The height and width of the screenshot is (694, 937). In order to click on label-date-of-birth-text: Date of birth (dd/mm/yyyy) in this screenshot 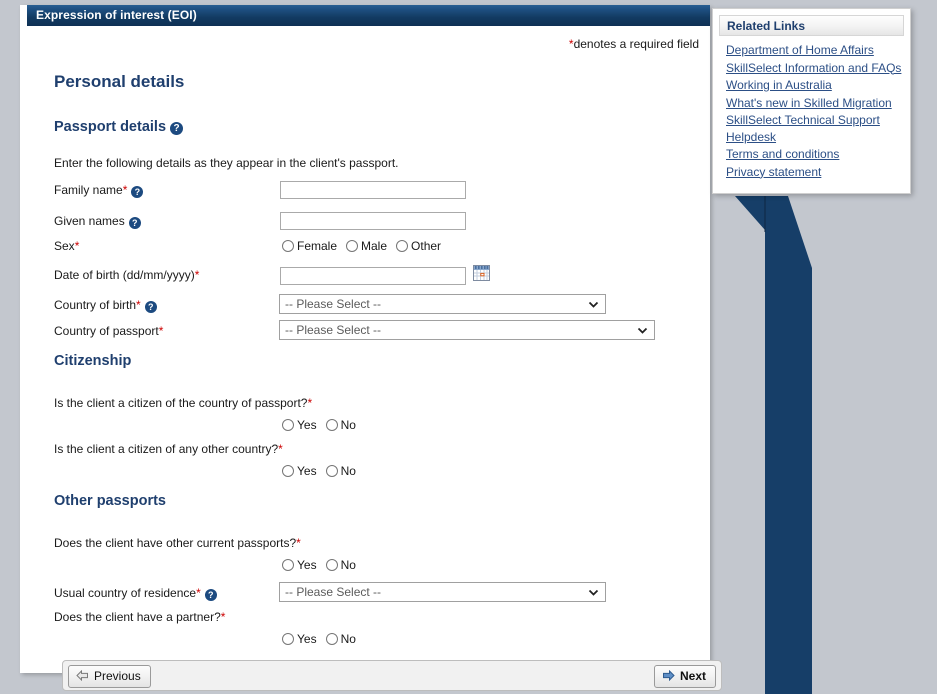, I will do `click(124, 275)`.